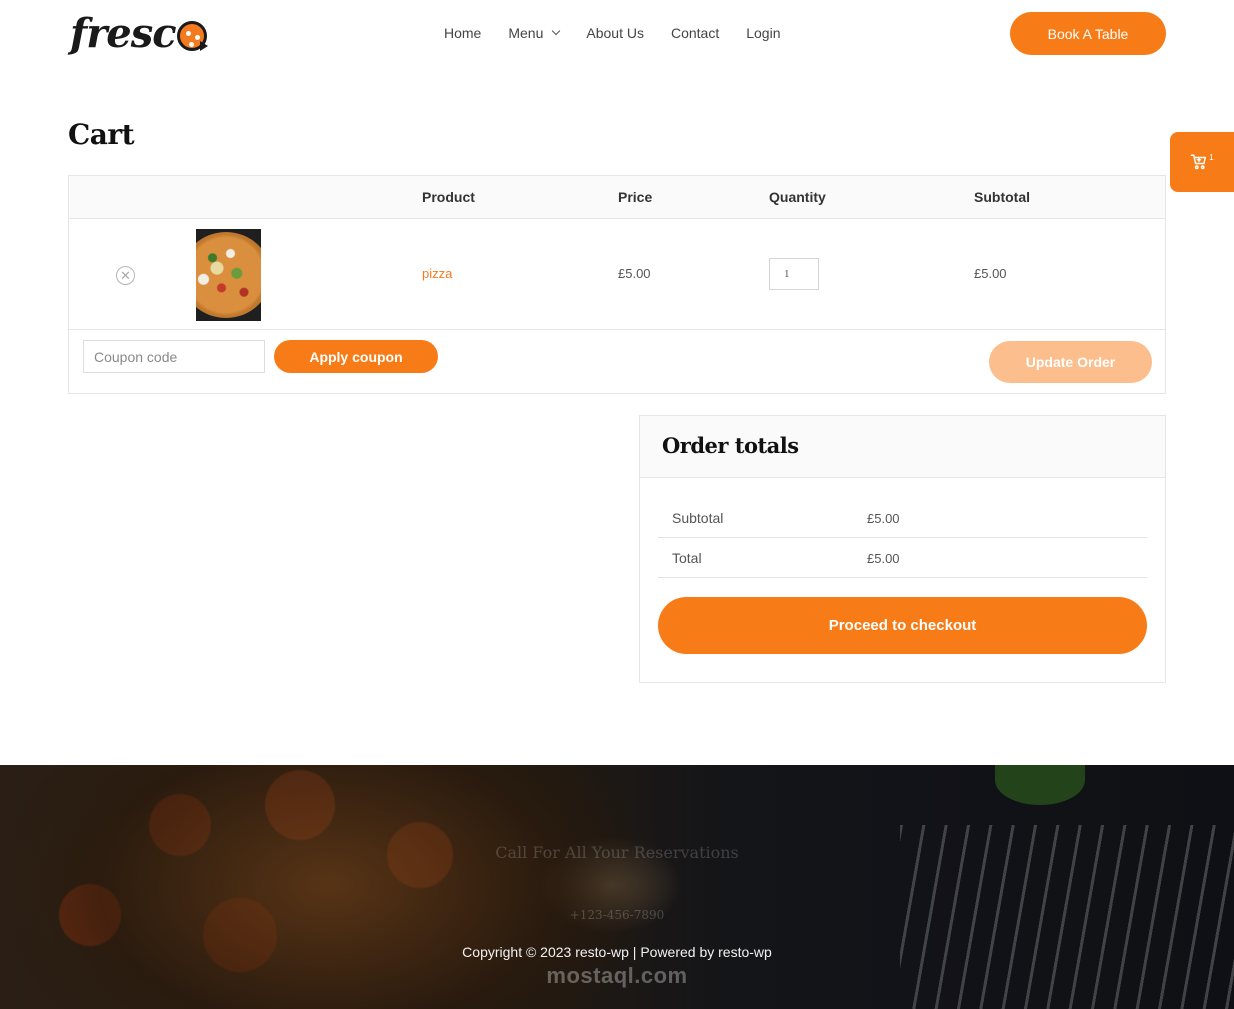 This screenshot has height=1009, width=1234. I want to click on remove-item-icon: ✕, so click(125, 275).